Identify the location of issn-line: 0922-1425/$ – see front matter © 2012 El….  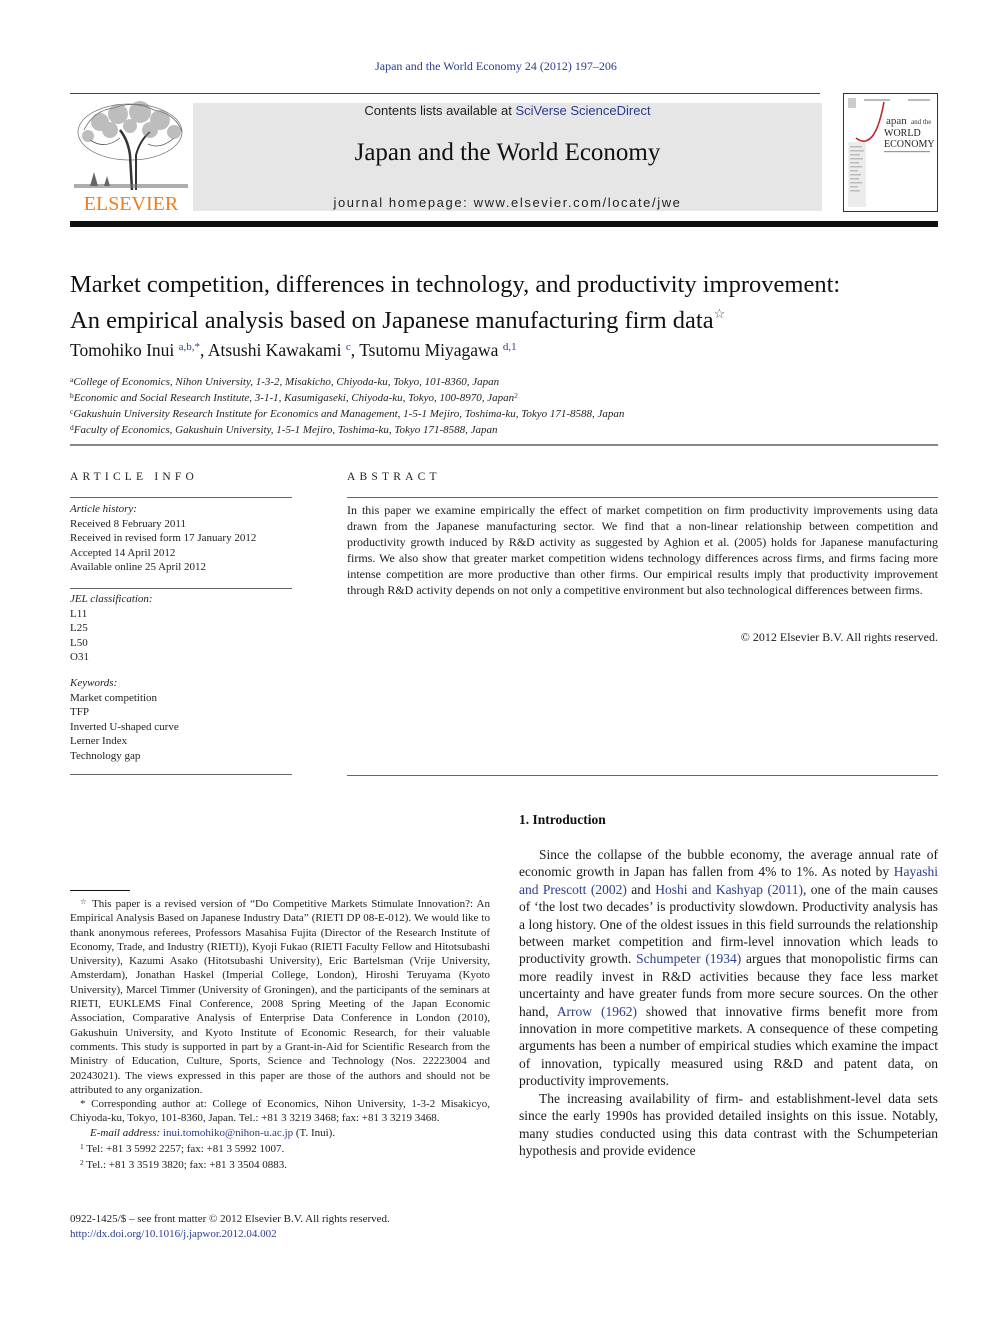
(230, 1219).